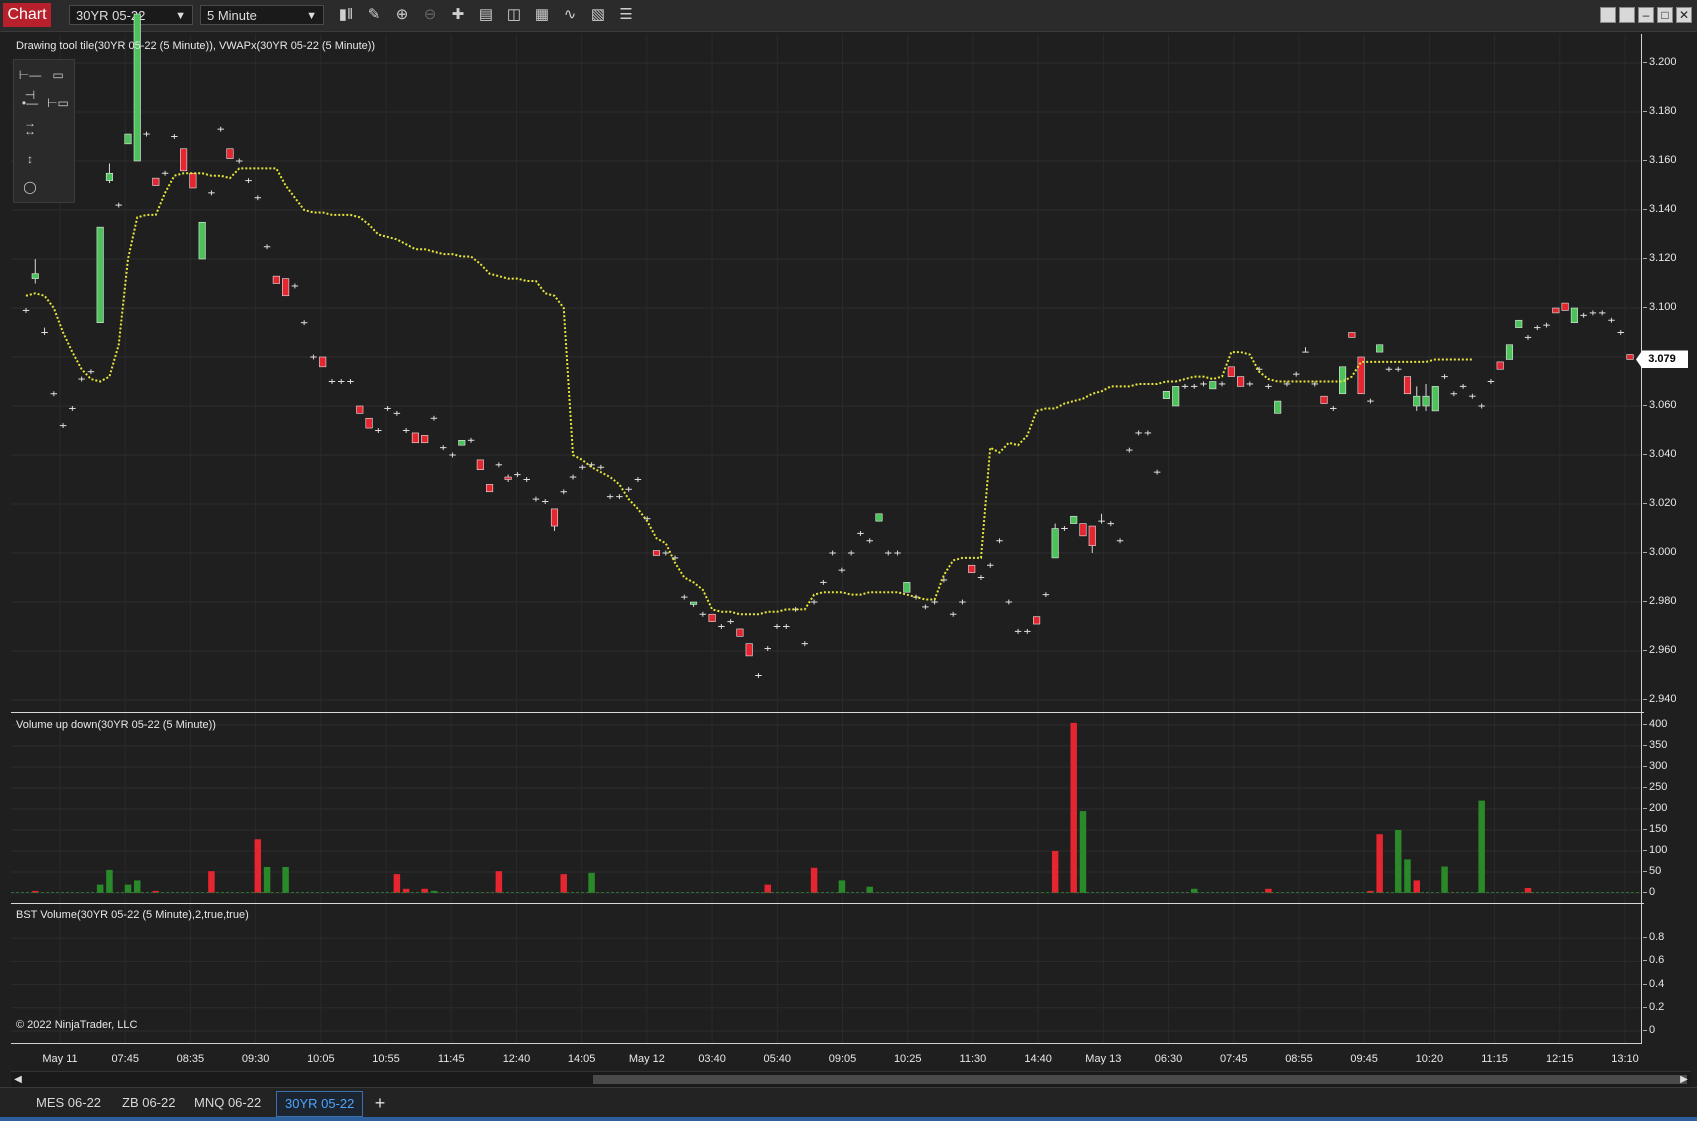  What do you see at coordinates (1103, 1059) in the screenshot?
I see `time-tick-label: May 13` at bounding box center [1103, 1059].